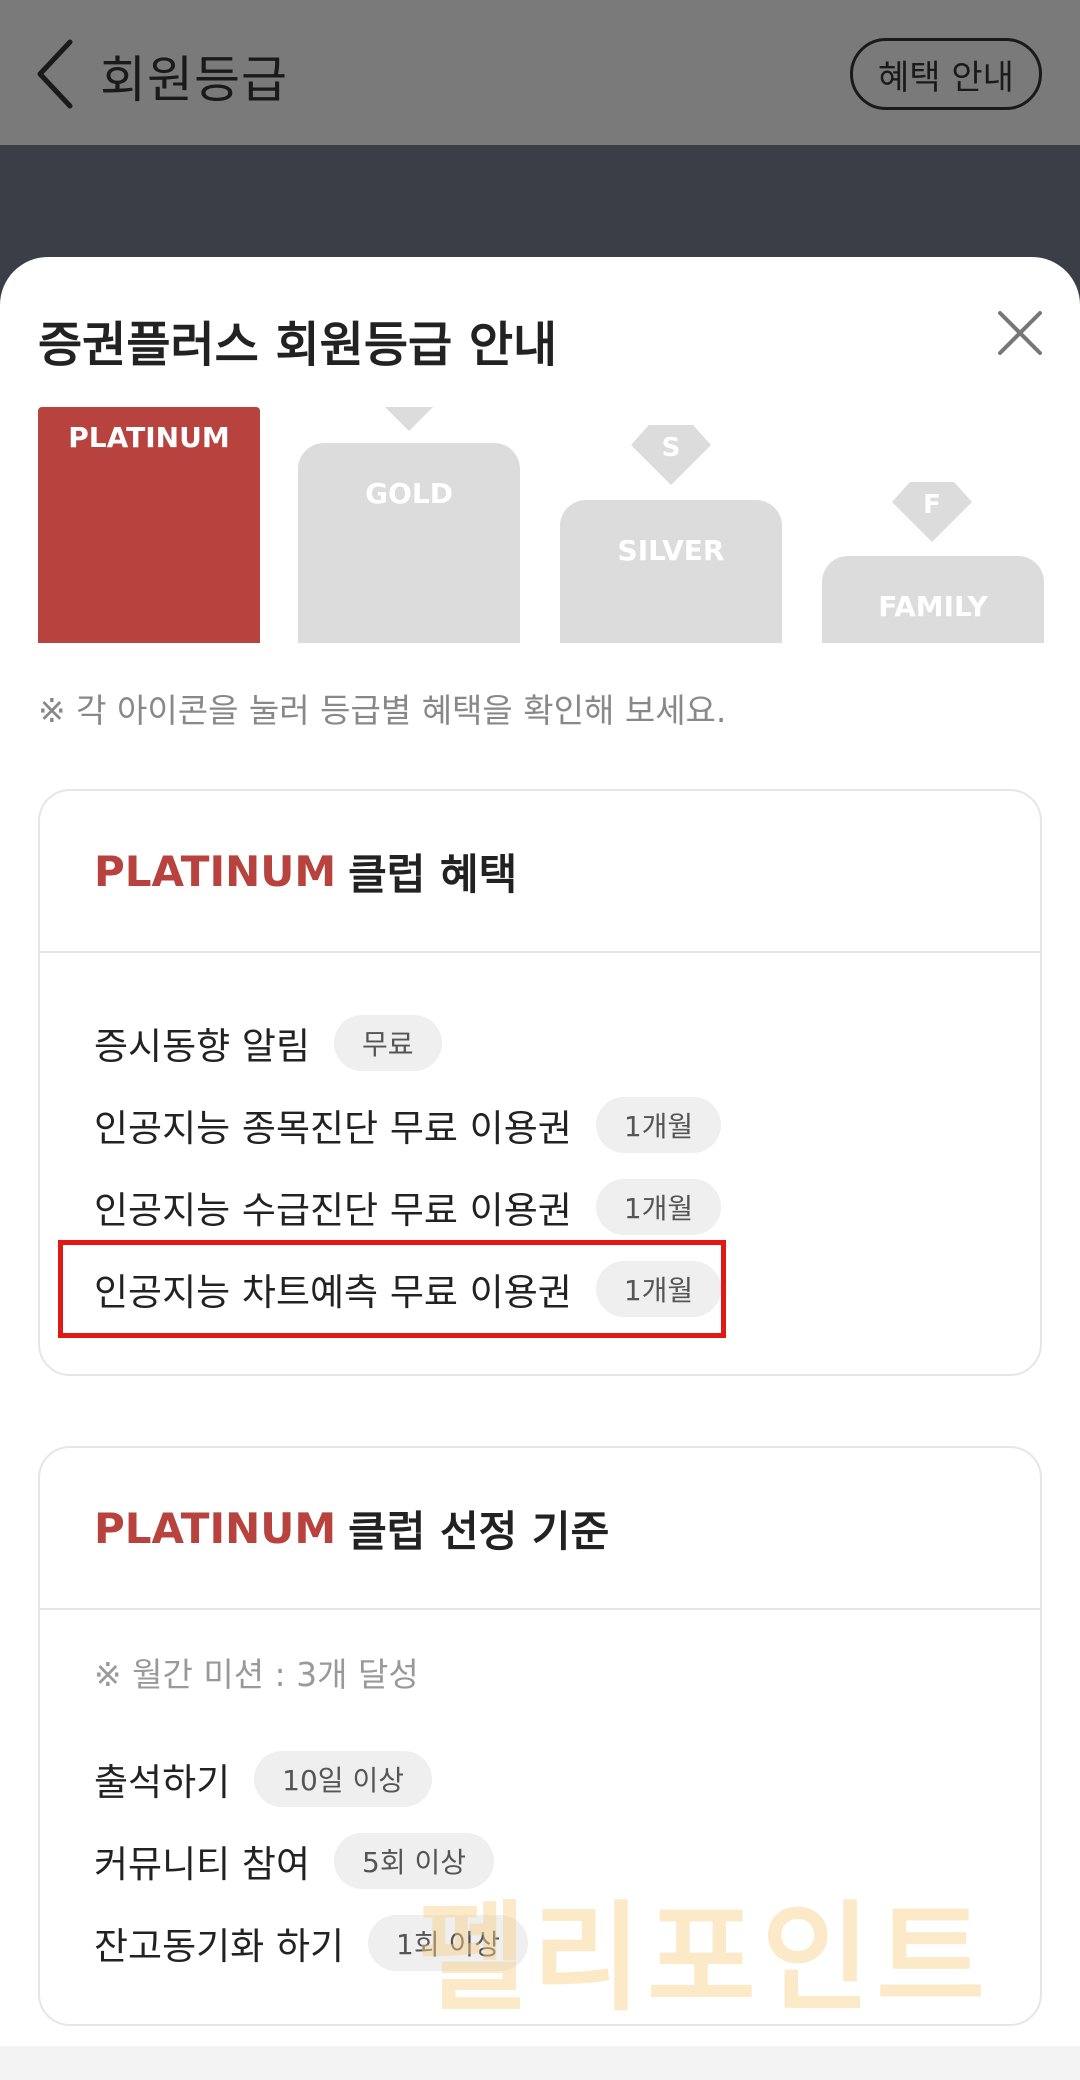  Describe the element at coordinates (219, 1946) in the screenshot. I see `criteria-name: 잔고동기화 하기` at that location.